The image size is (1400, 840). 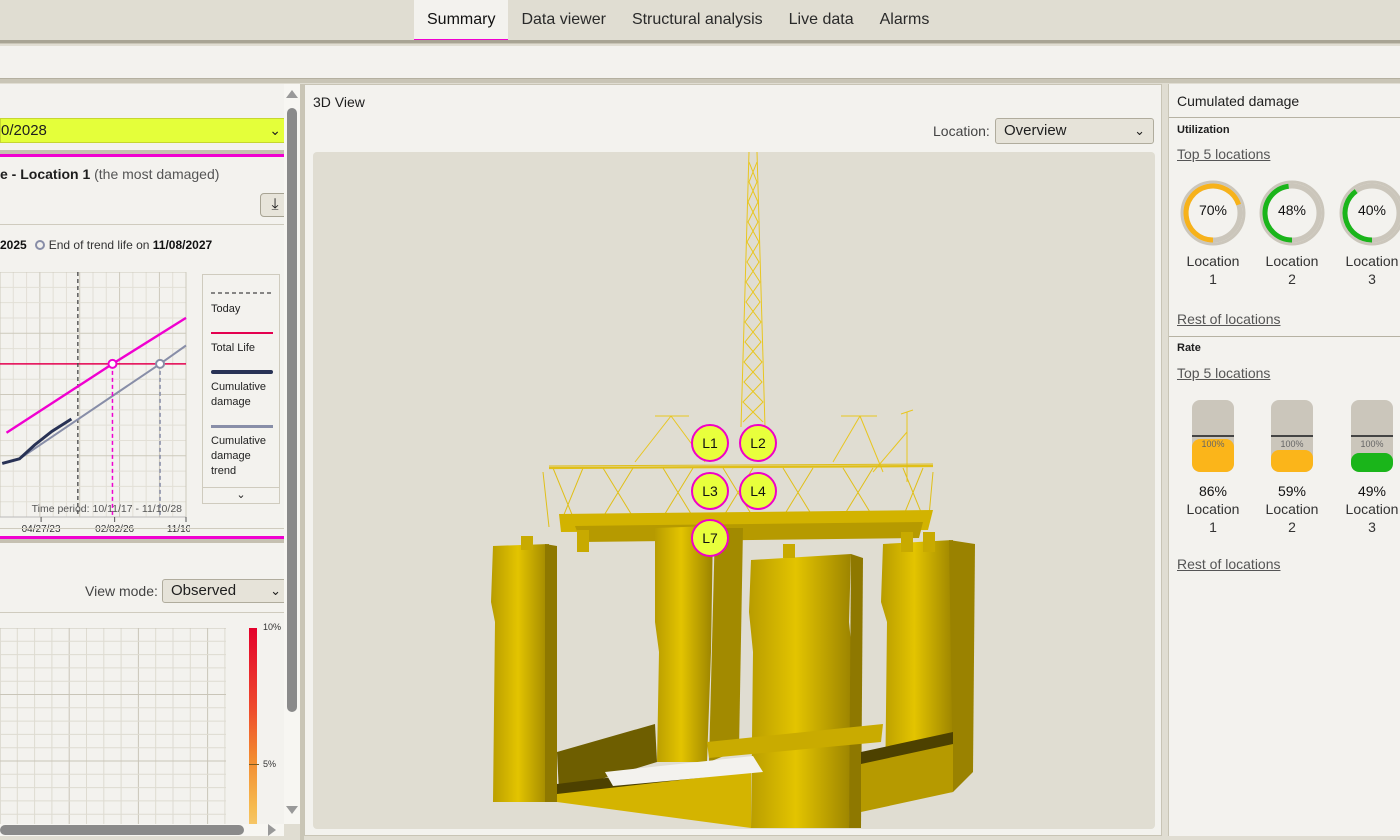 What do you see at coordinates (1074, 131) in the screenshot?
I see `location-select: Overview ⌄` at bounding box center [1074, 131].